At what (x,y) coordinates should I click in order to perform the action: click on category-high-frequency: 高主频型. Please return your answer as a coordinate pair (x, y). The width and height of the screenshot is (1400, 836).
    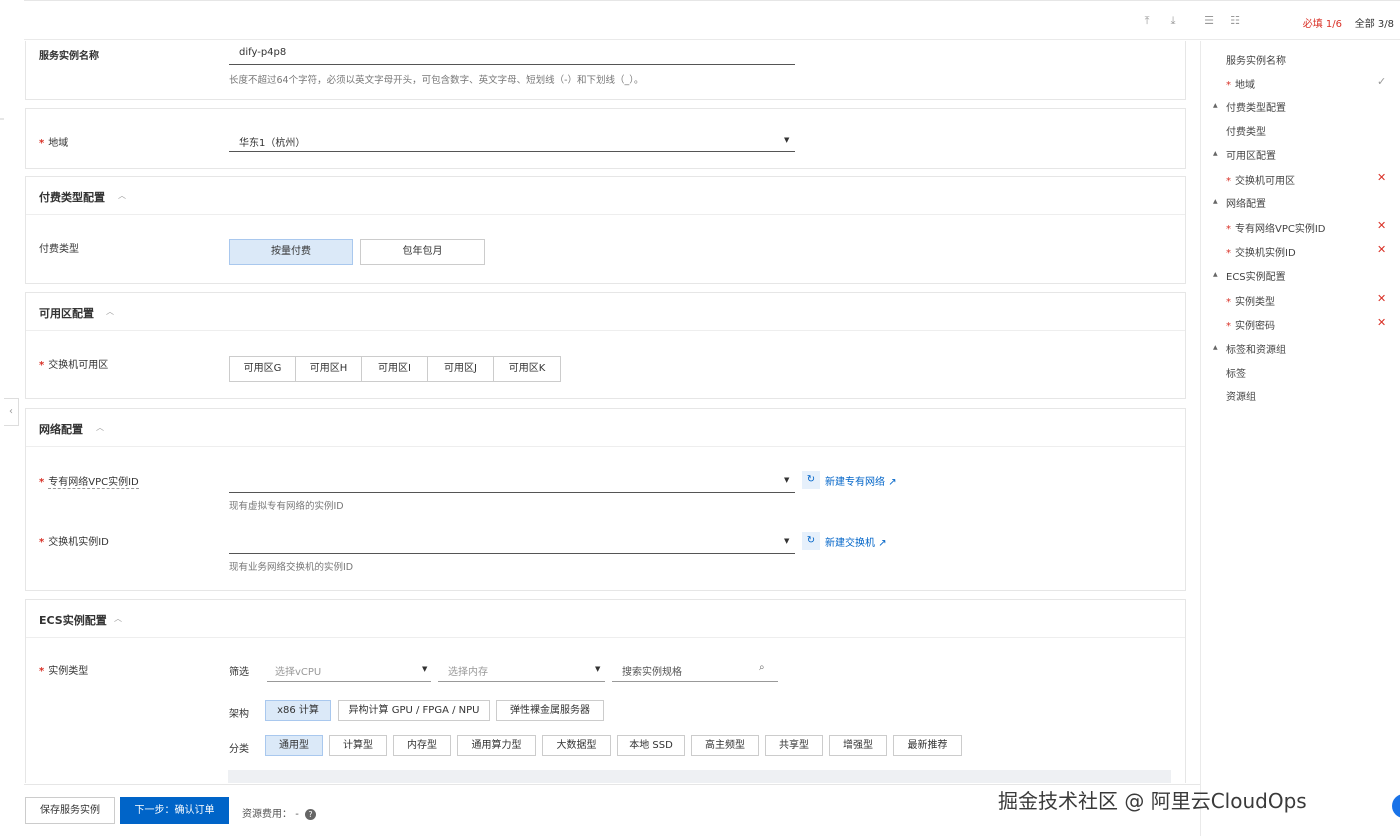
    Looking at the image, I should click on (725, 745).